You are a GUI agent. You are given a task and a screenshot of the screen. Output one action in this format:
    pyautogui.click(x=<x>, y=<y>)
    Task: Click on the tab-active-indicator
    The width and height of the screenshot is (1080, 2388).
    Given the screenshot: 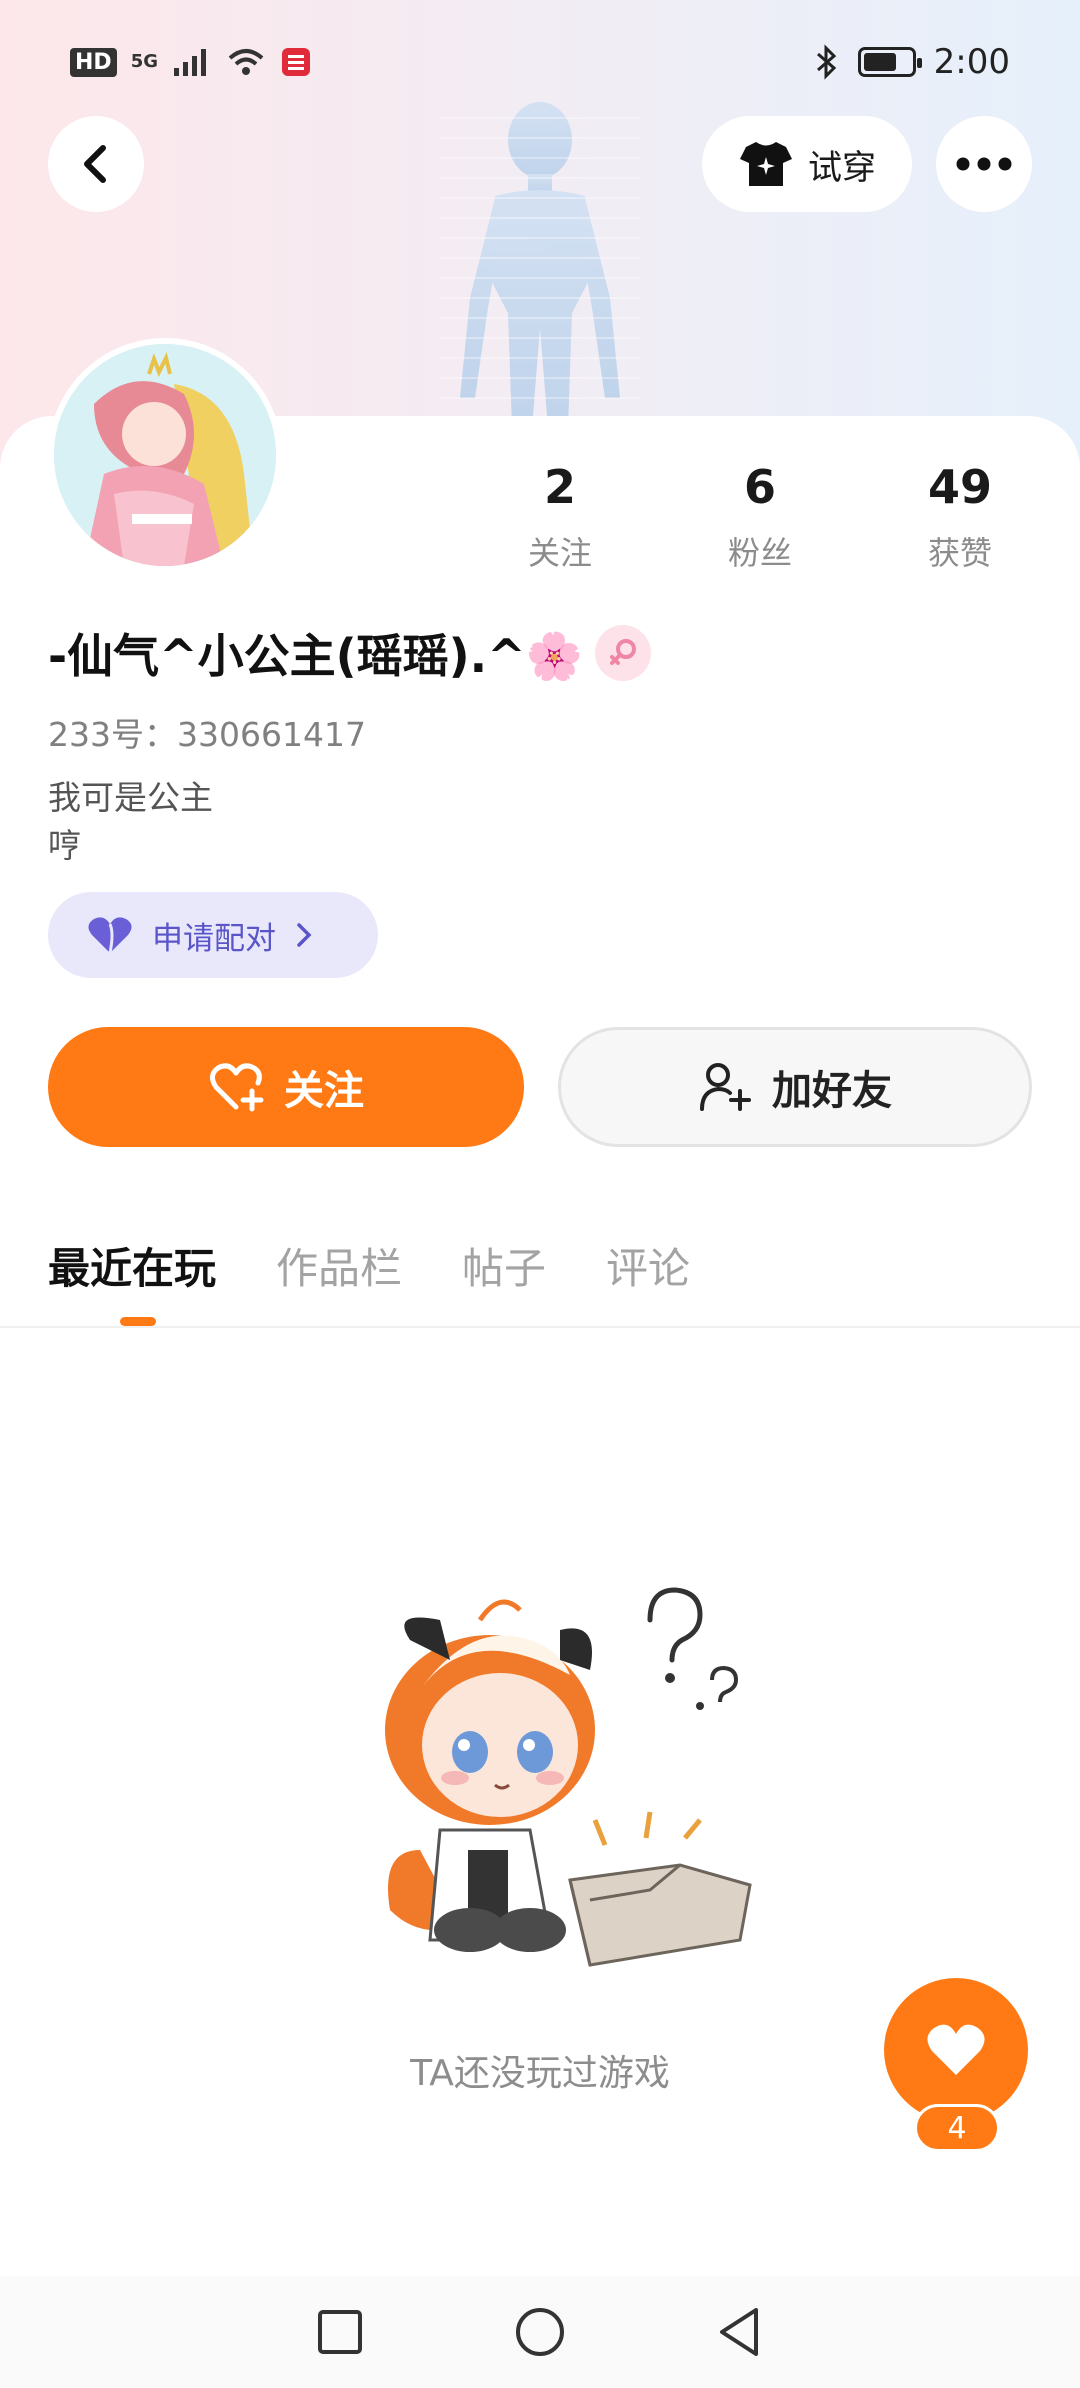 What is the action you would take?
    pyautogui.click(x=138, y=1321)
    